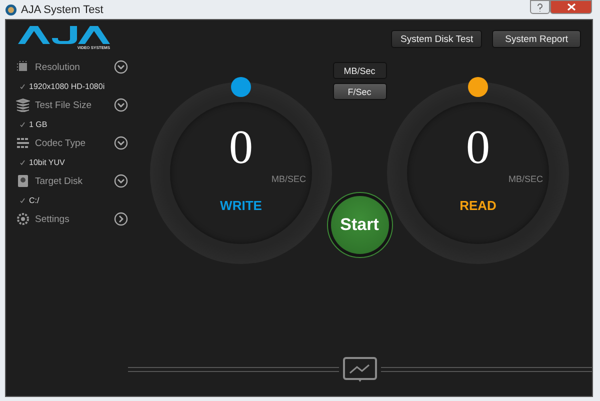 The width and height of the screenshot is (600, 401). What do you see at coordinates (62, 10) in the screenshot?
I see `window-title: AJA System Test` at bounding box center [62, 10].